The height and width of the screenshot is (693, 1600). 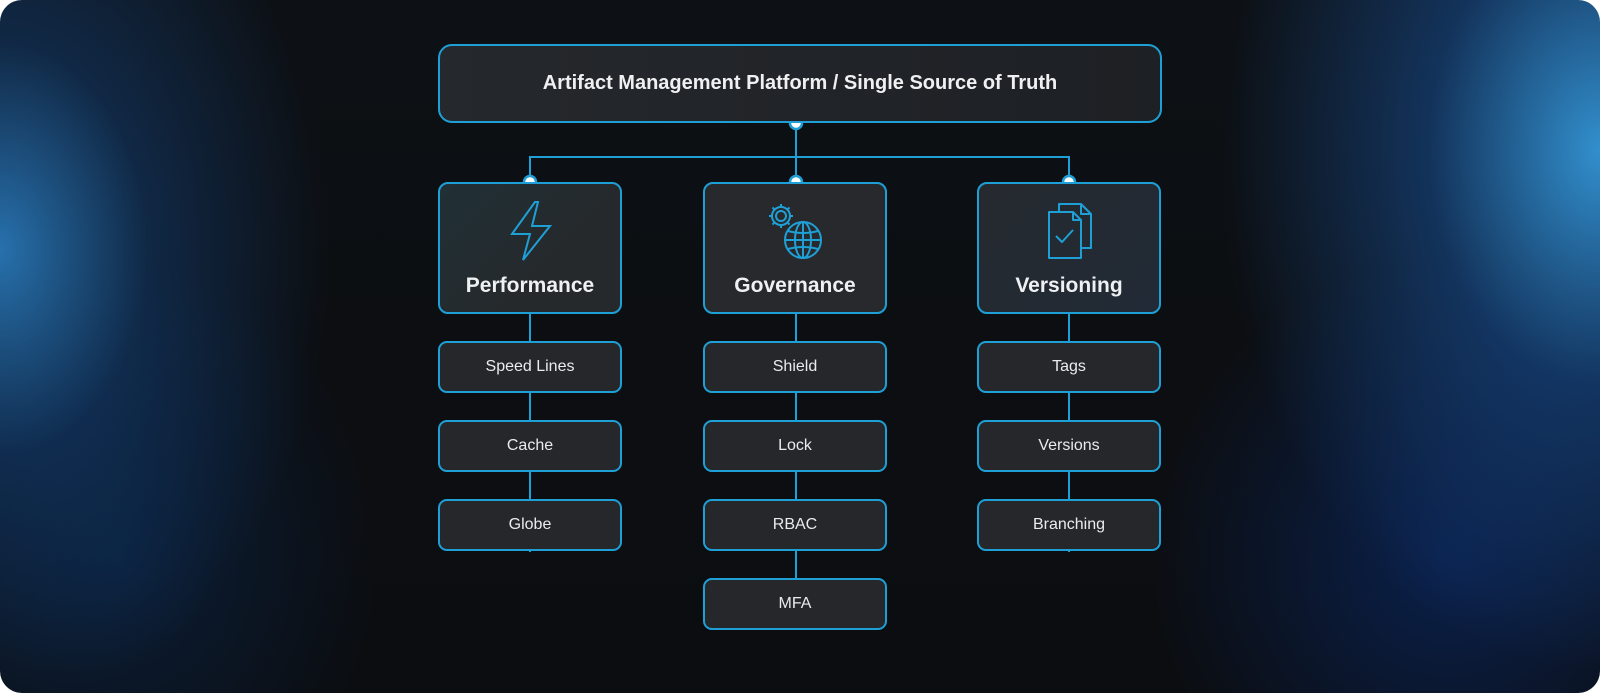 I want to click on item-label: Versions, so click(x=1069, y=445).